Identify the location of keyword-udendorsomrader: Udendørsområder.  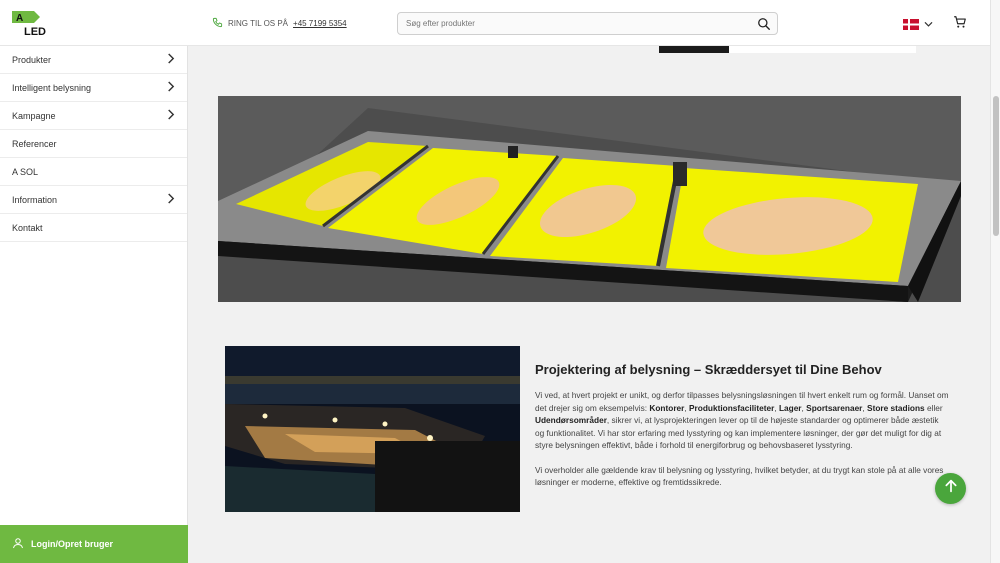
(571, 420).